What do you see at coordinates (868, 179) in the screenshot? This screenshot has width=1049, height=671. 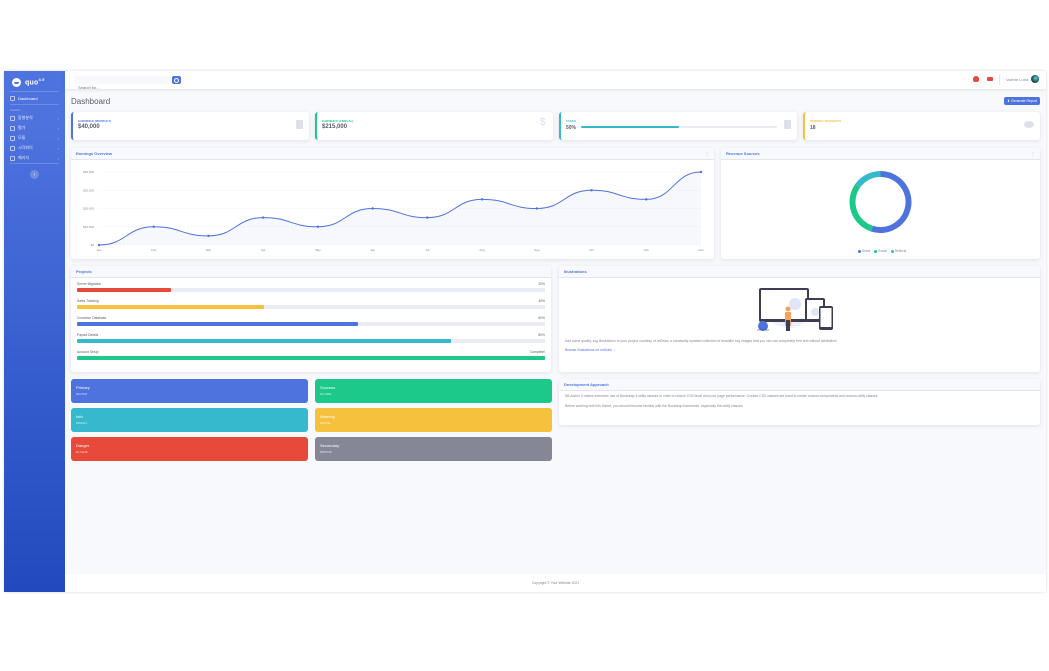 I see `donut-slice-referral` at bounding box center [868, 179].